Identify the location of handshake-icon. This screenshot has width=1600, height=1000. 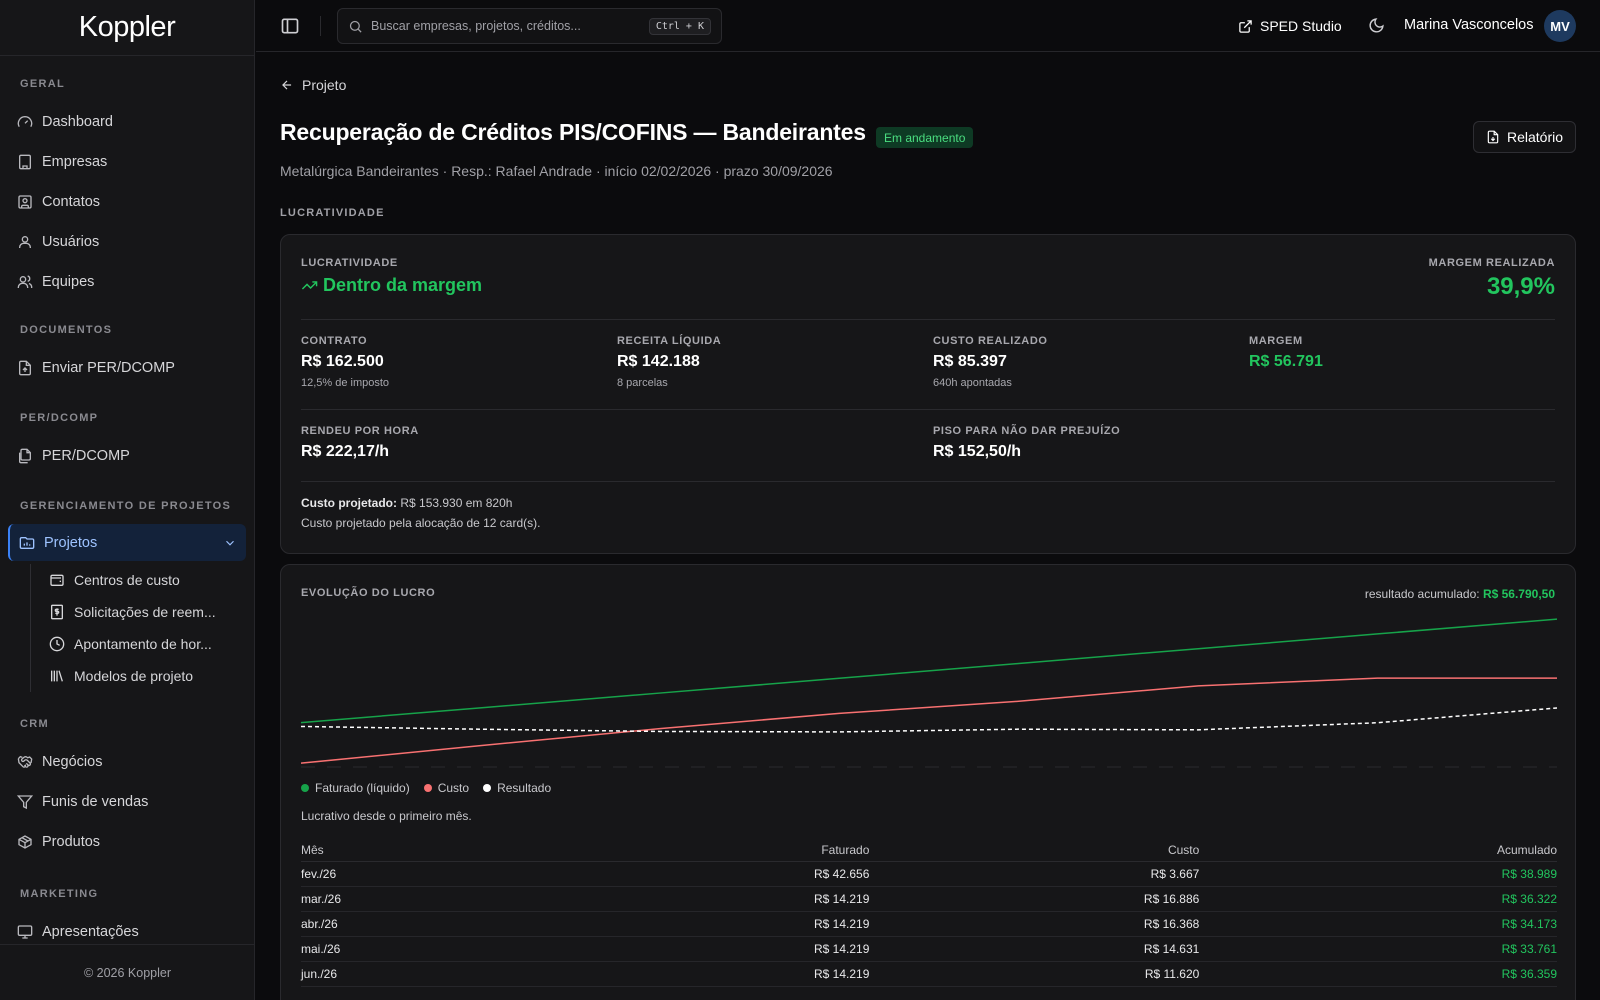
(25, 762).